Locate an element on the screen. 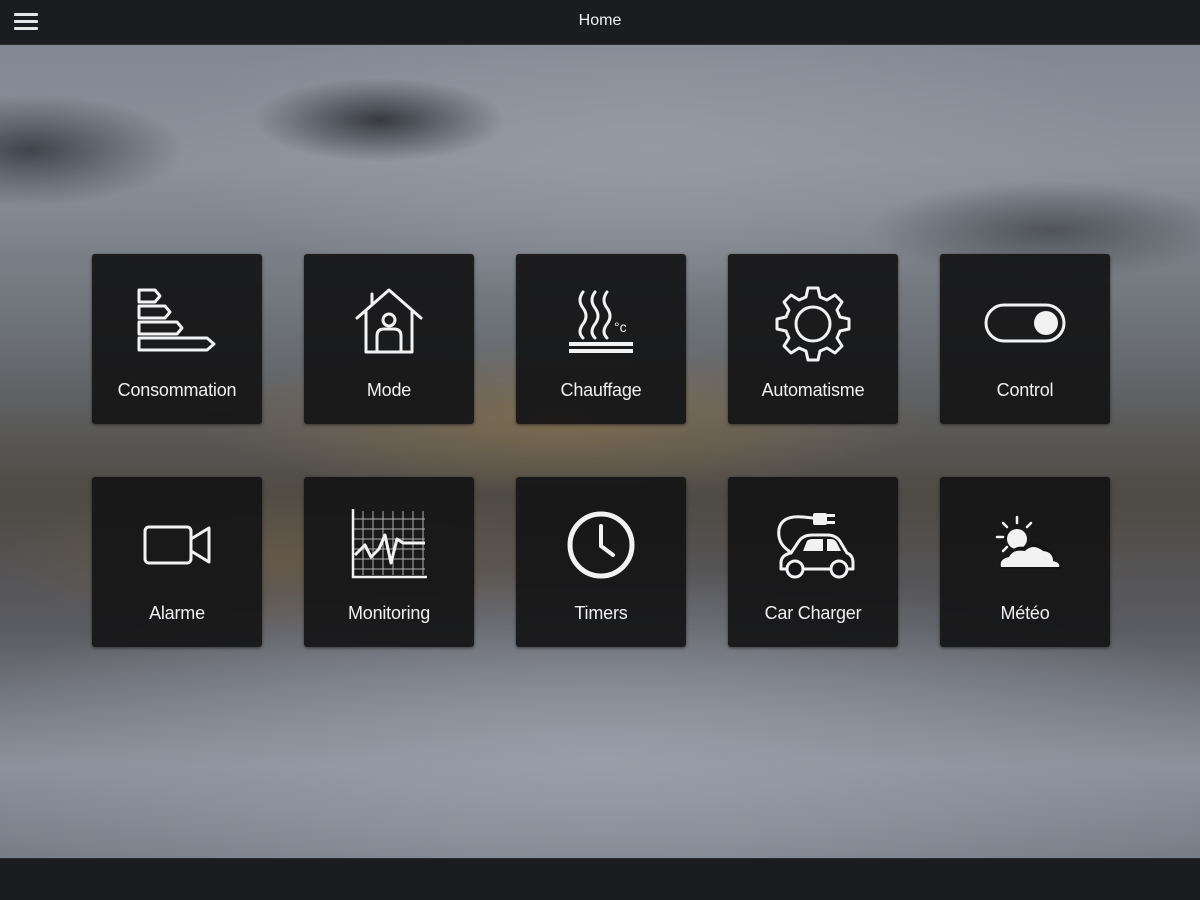 The image size is (1200, 900). weather-sun-cloud-icon is located at coordinates (1025, 545).